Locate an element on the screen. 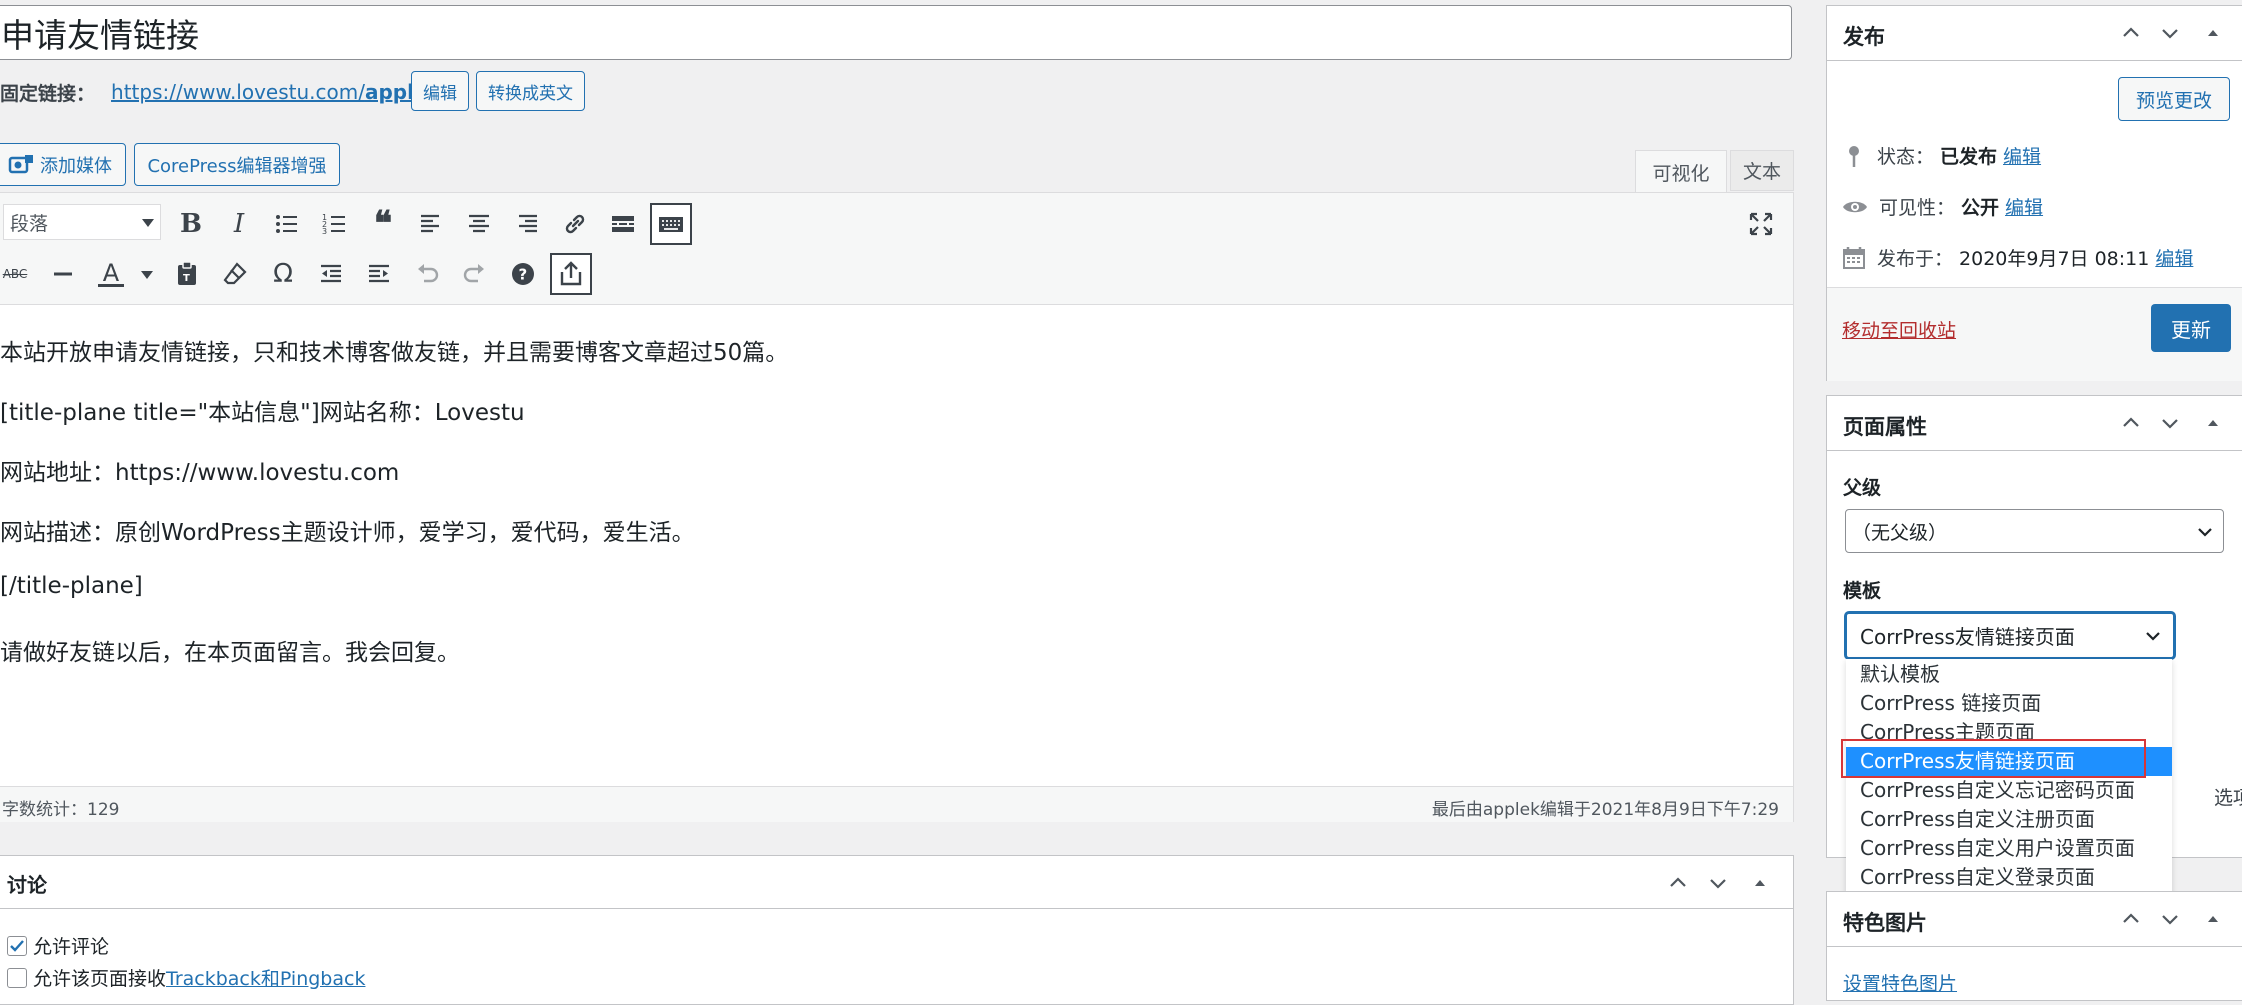 This screenshot has height=1005, width=2242. fullscreen-icon is located at coordinates (1761, 224).